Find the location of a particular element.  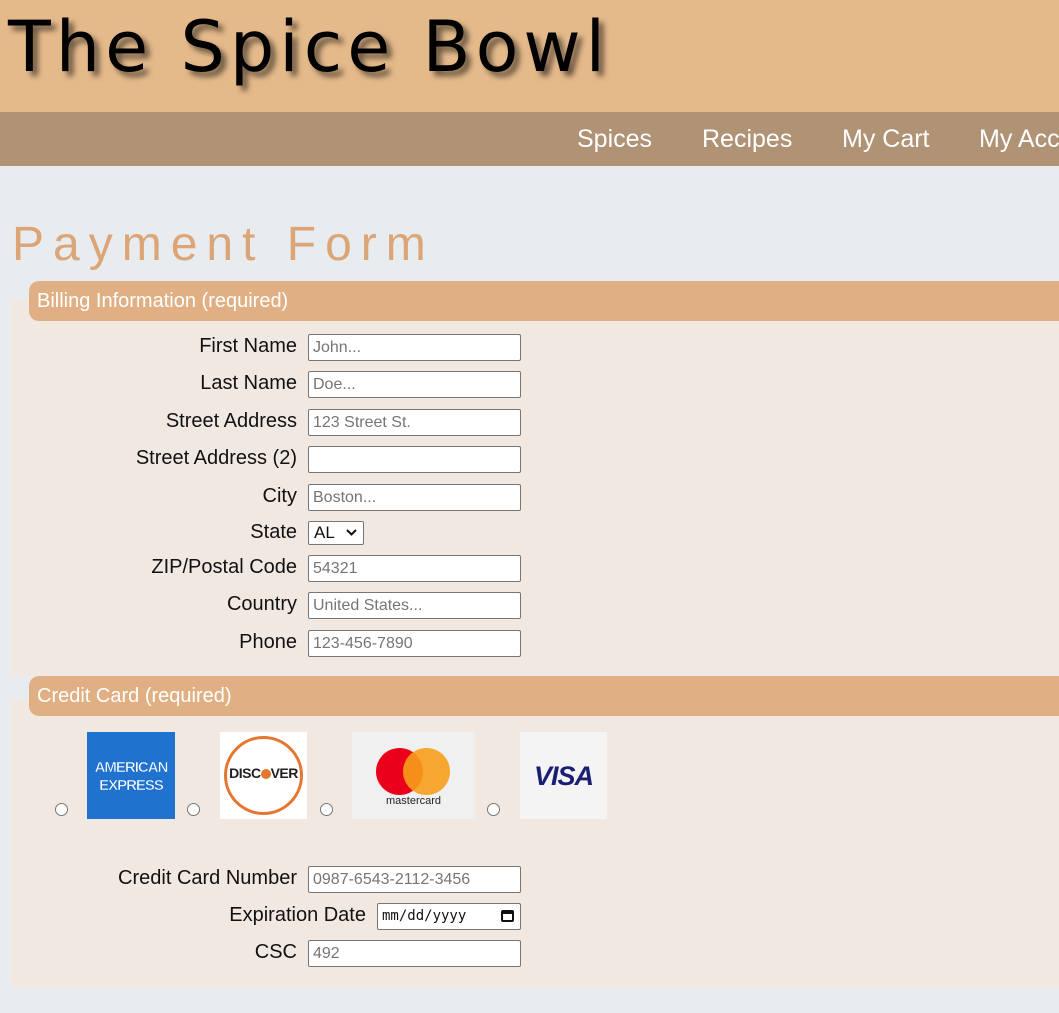

discover-radio is located at coordinates (193, 809).